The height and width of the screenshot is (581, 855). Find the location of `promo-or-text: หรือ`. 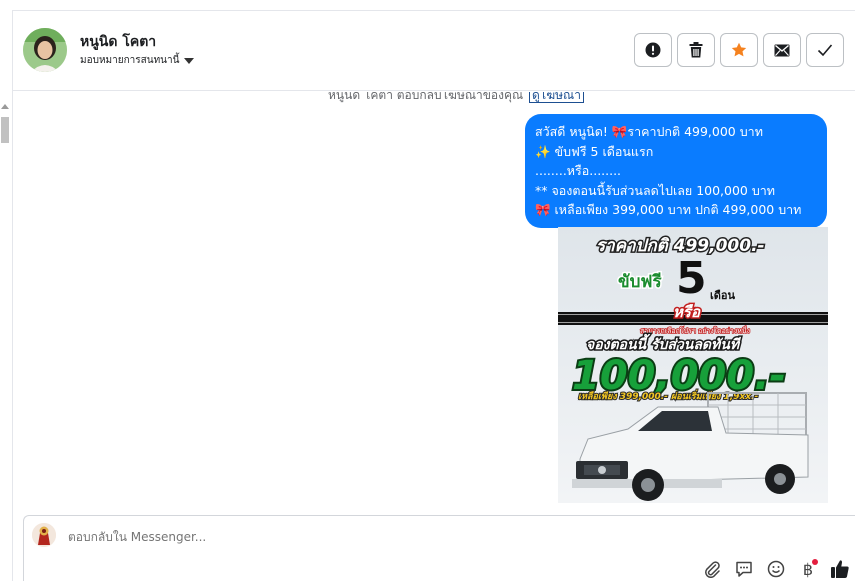

promo-or-text: หรือ is located at coordinates (687, 312).